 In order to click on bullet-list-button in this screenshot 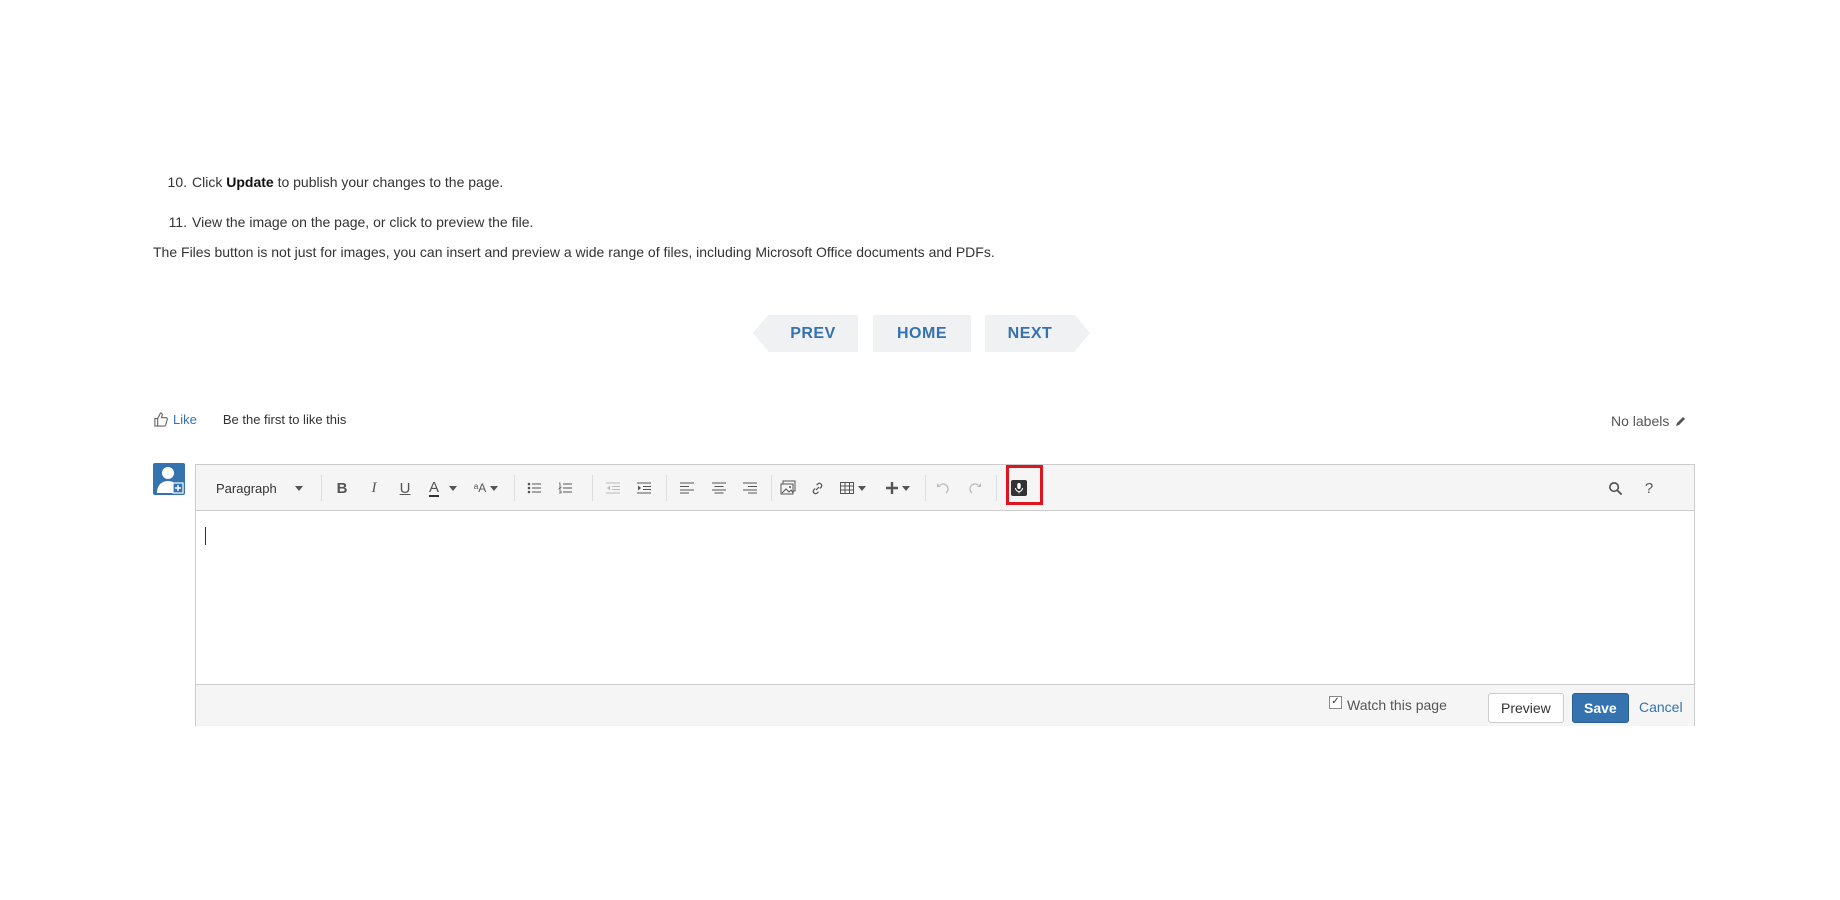, I will do `click(534, 488)`.